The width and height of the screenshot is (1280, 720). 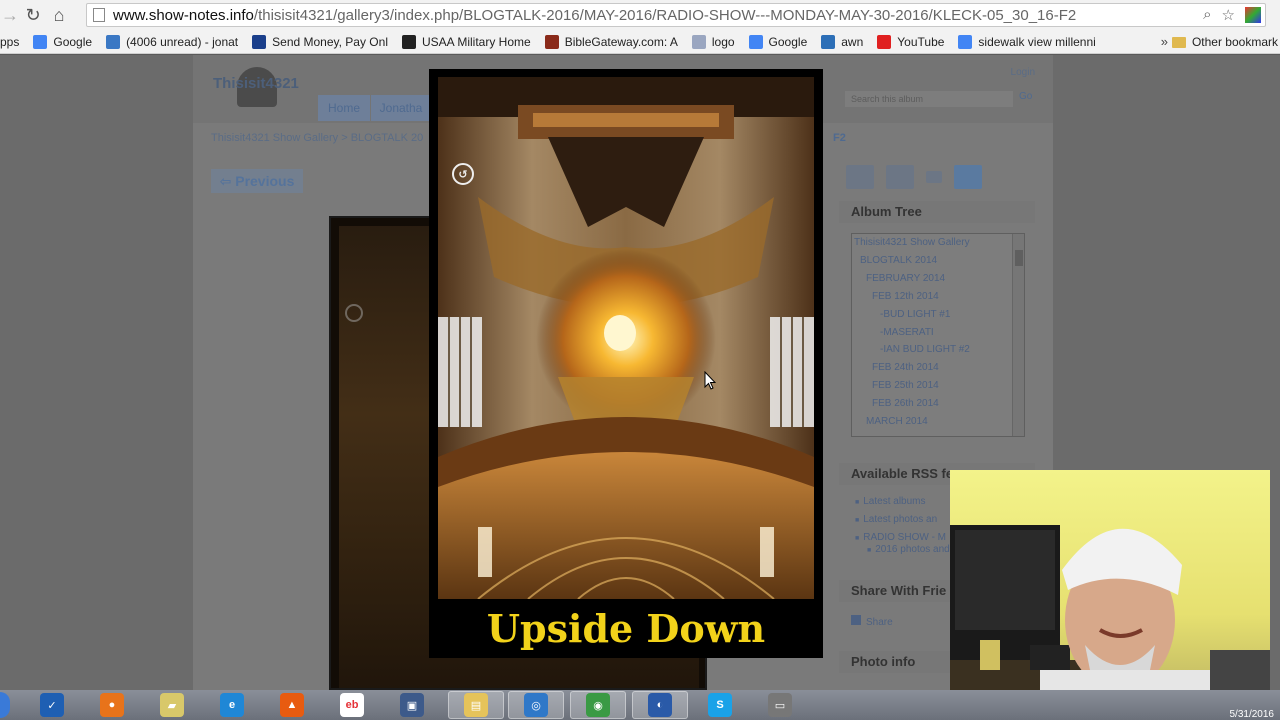 What do you see at coordinates (259, 41) in the screenshot?
I see `paypal-icon` at bounding box center [259, 41].